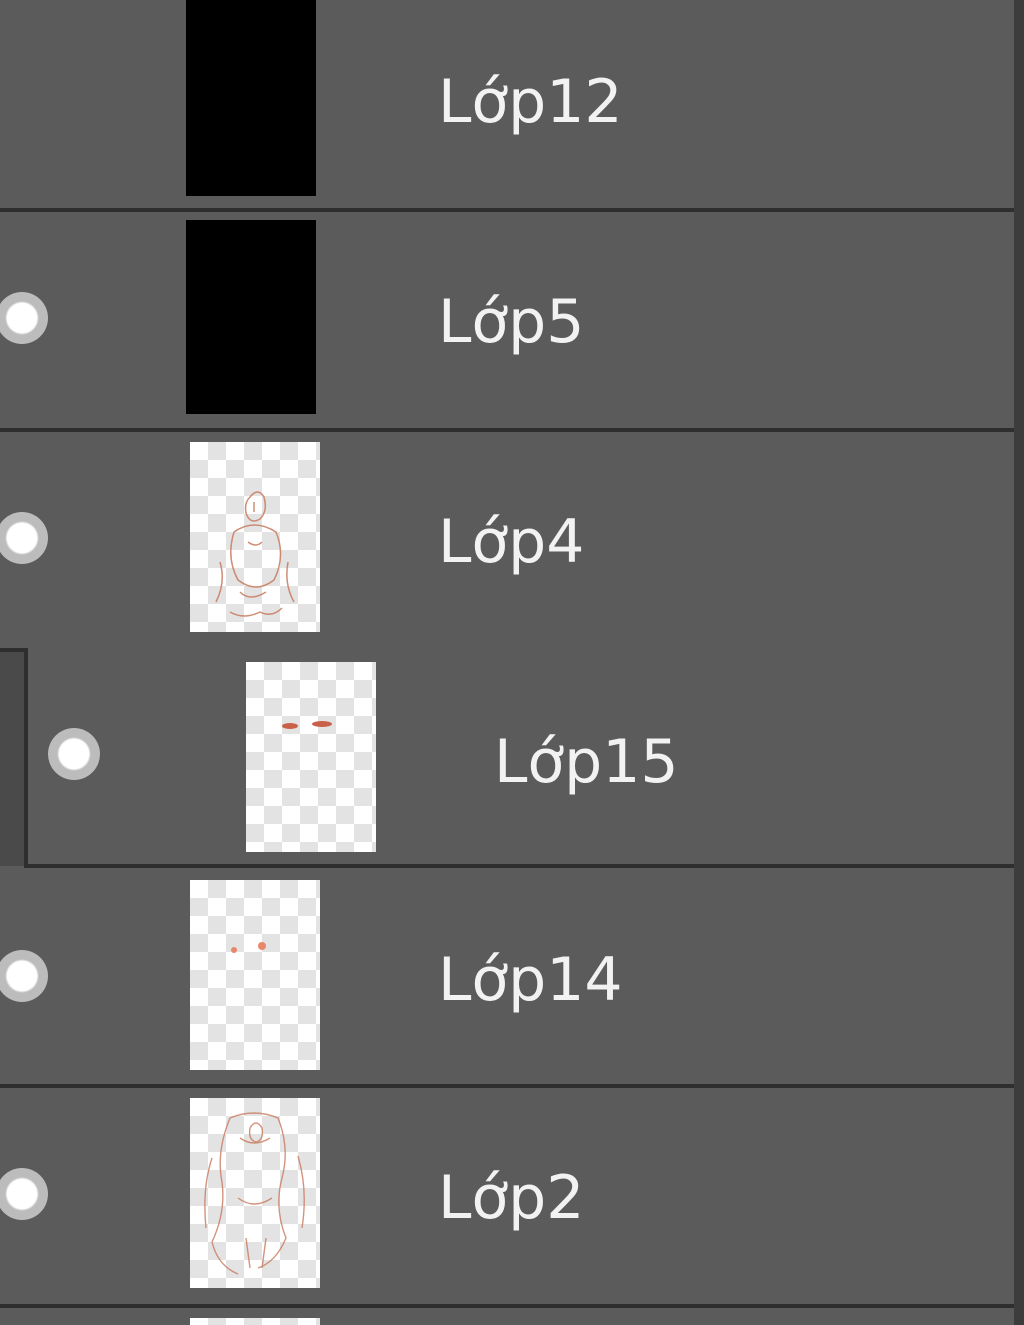 This screenshot has width=1024, height=1325. Describe the element at coordinates (511, 322) in the screenshot. I see `layer-name: Lớp5` at that location.